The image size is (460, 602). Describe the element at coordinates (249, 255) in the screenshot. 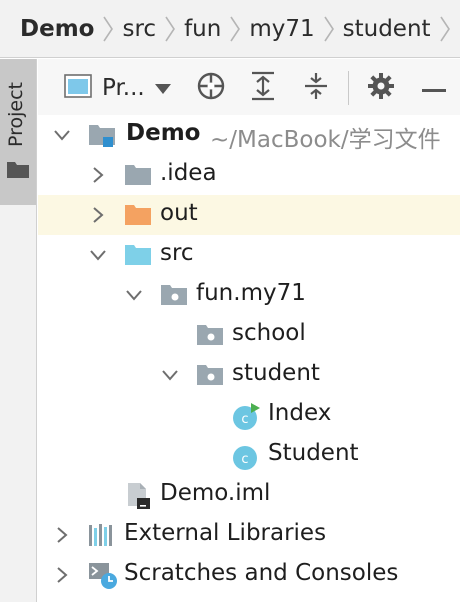

I see `tree-row-src: src` at that location.